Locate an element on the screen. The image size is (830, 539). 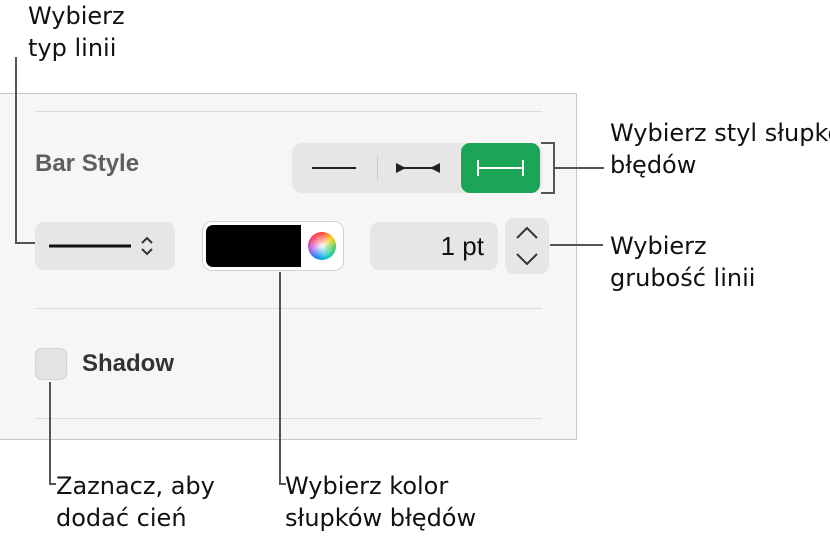
callout-line-type: Wybierz typ linii is located at coordinates (76, 32).